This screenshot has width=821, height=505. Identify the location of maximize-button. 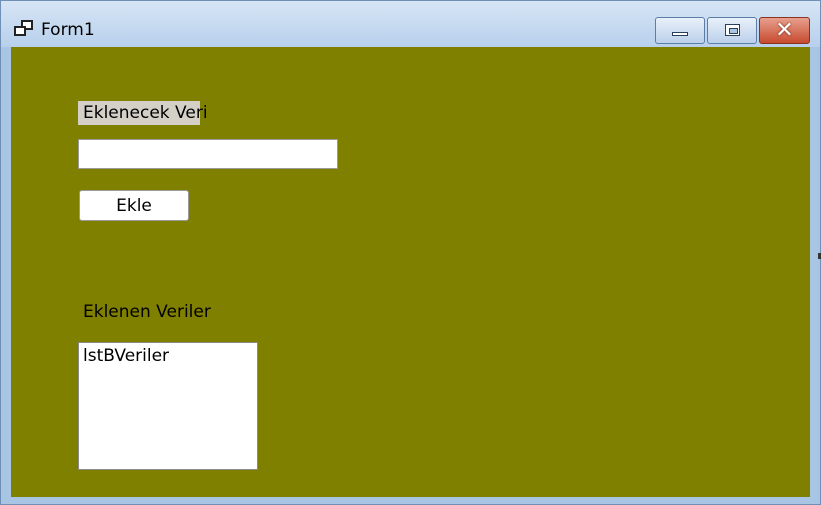
(732, 30).